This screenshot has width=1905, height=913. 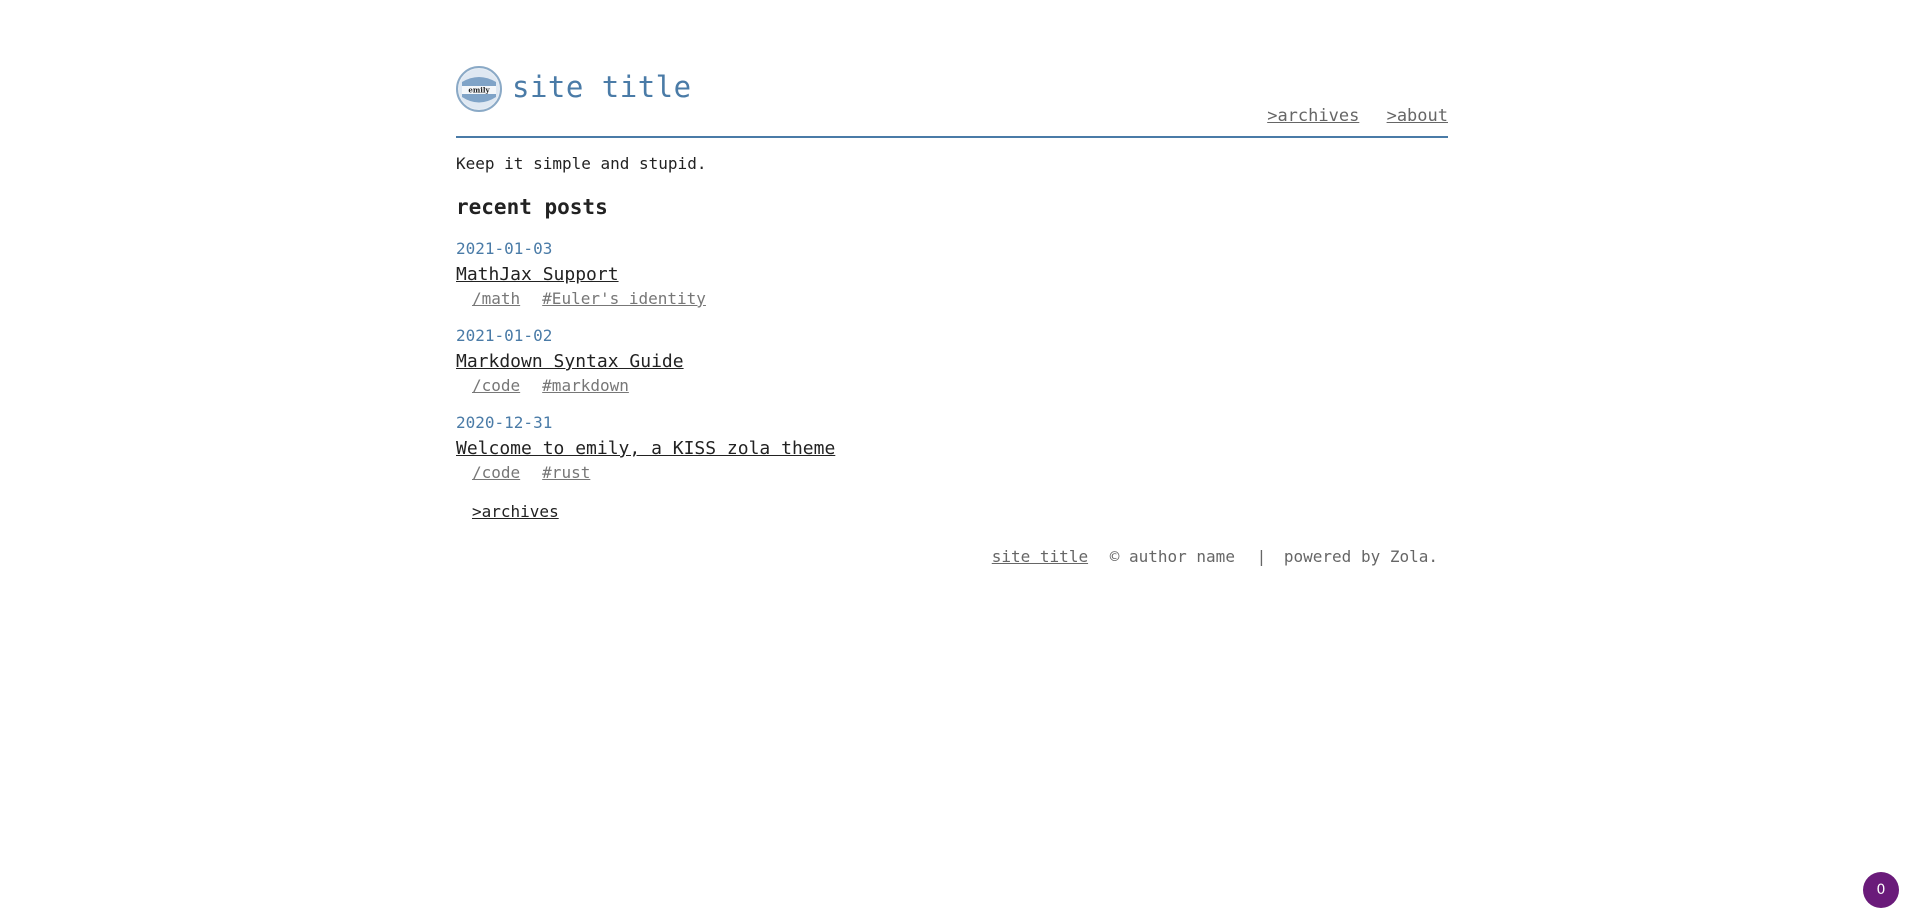 I want to click on post-title-link: Markdown Syntax Guide, so click(x=570, y=362).